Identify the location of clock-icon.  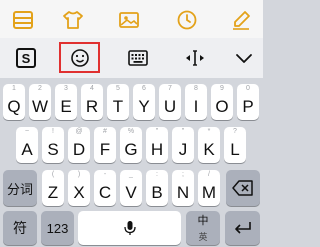
(187, 20).